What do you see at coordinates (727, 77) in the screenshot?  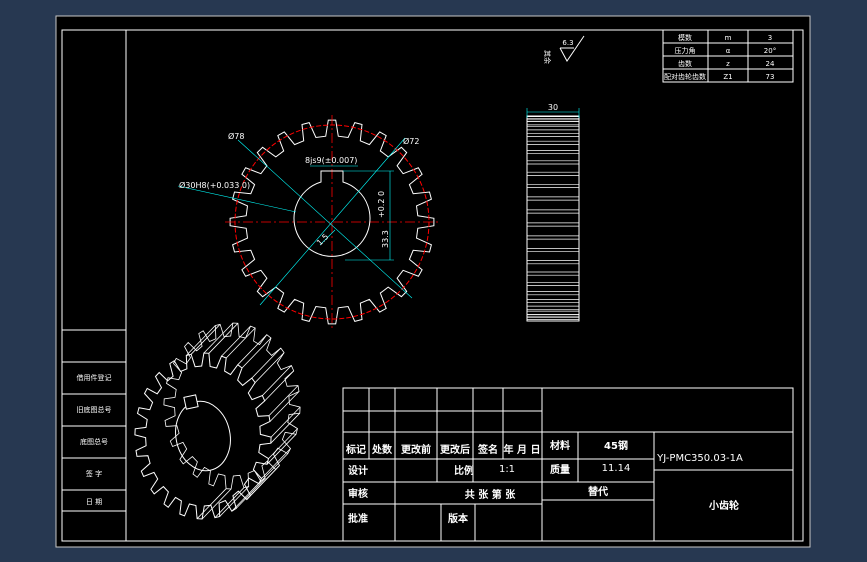 I see `param-symbol-4: Z1` at bounding box center [727, 77].